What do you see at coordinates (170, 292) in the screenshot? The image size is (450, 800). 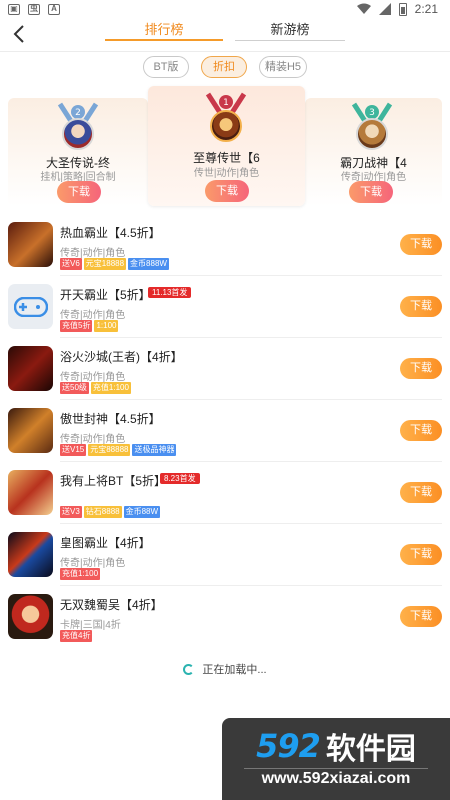 I see `release-badge: 11.13首发` at bounding box center [170, 292].